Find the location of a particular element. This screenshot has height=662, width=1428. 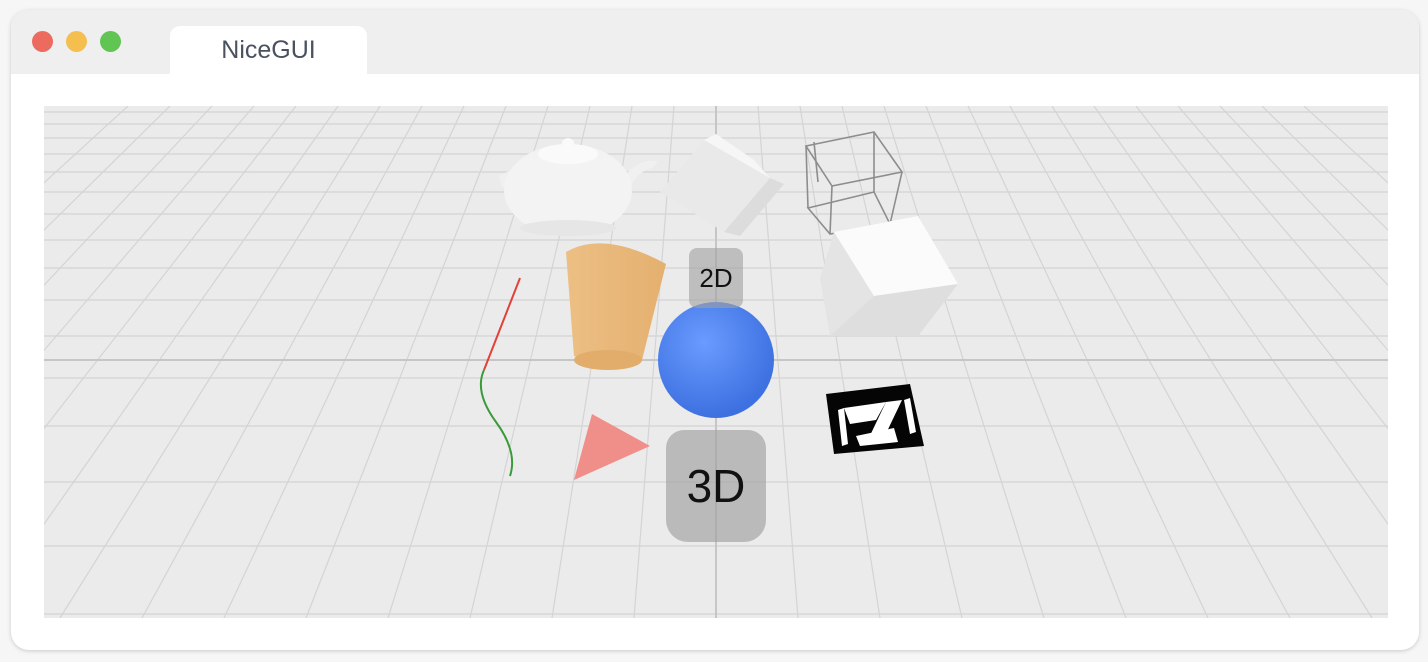

label-2d: 2D is located at coordinates (716, 278).